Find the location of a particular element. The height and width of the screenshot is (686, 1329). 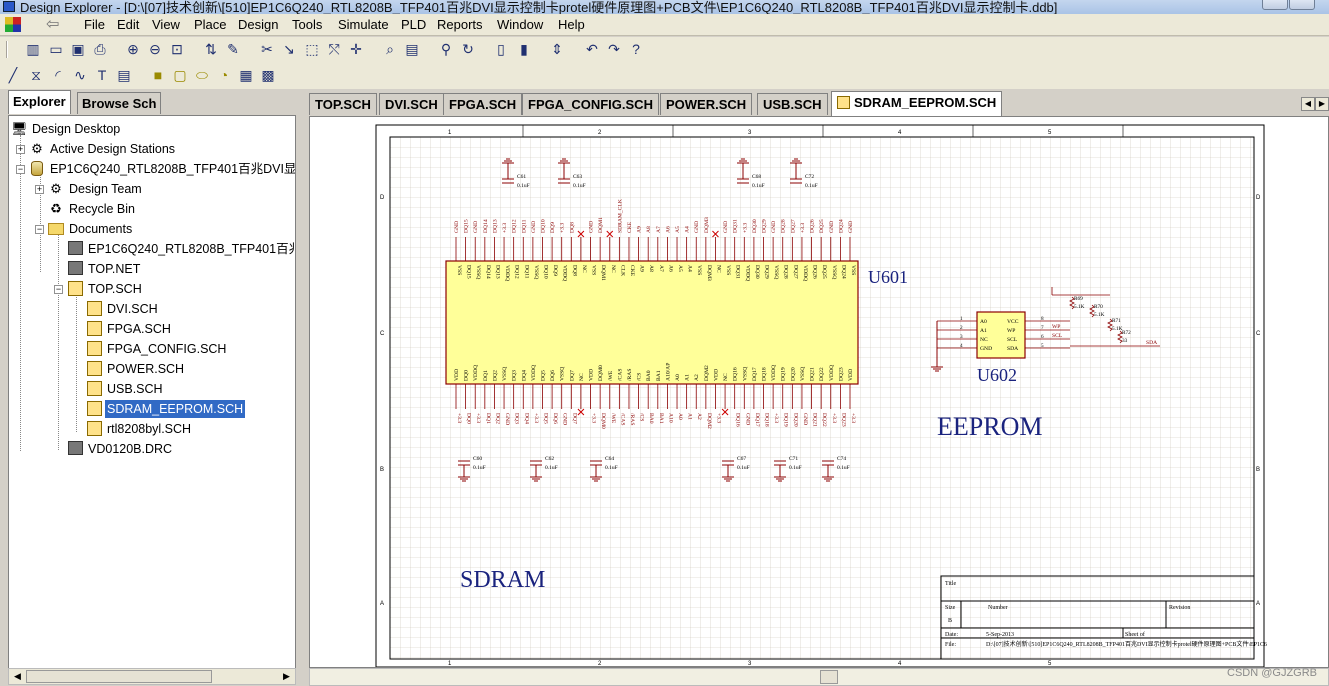

recycle-bin-icon: ♻ is located at coordinates (56, 208).